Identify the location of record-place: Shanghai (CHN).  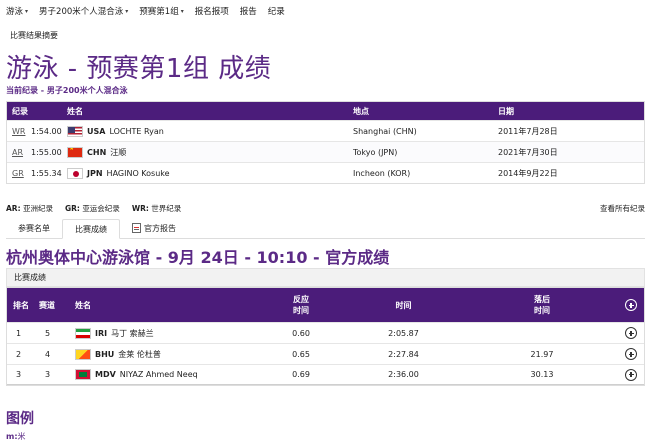
(385, 131).